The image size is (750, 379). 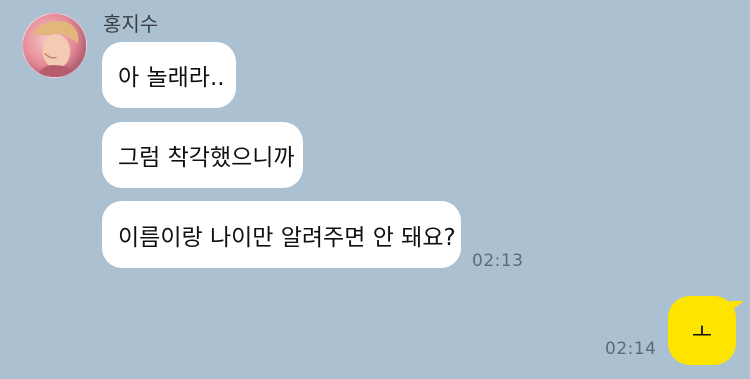 I want to click on sent-message-text: ㅗ, so click(x=702, y=333).